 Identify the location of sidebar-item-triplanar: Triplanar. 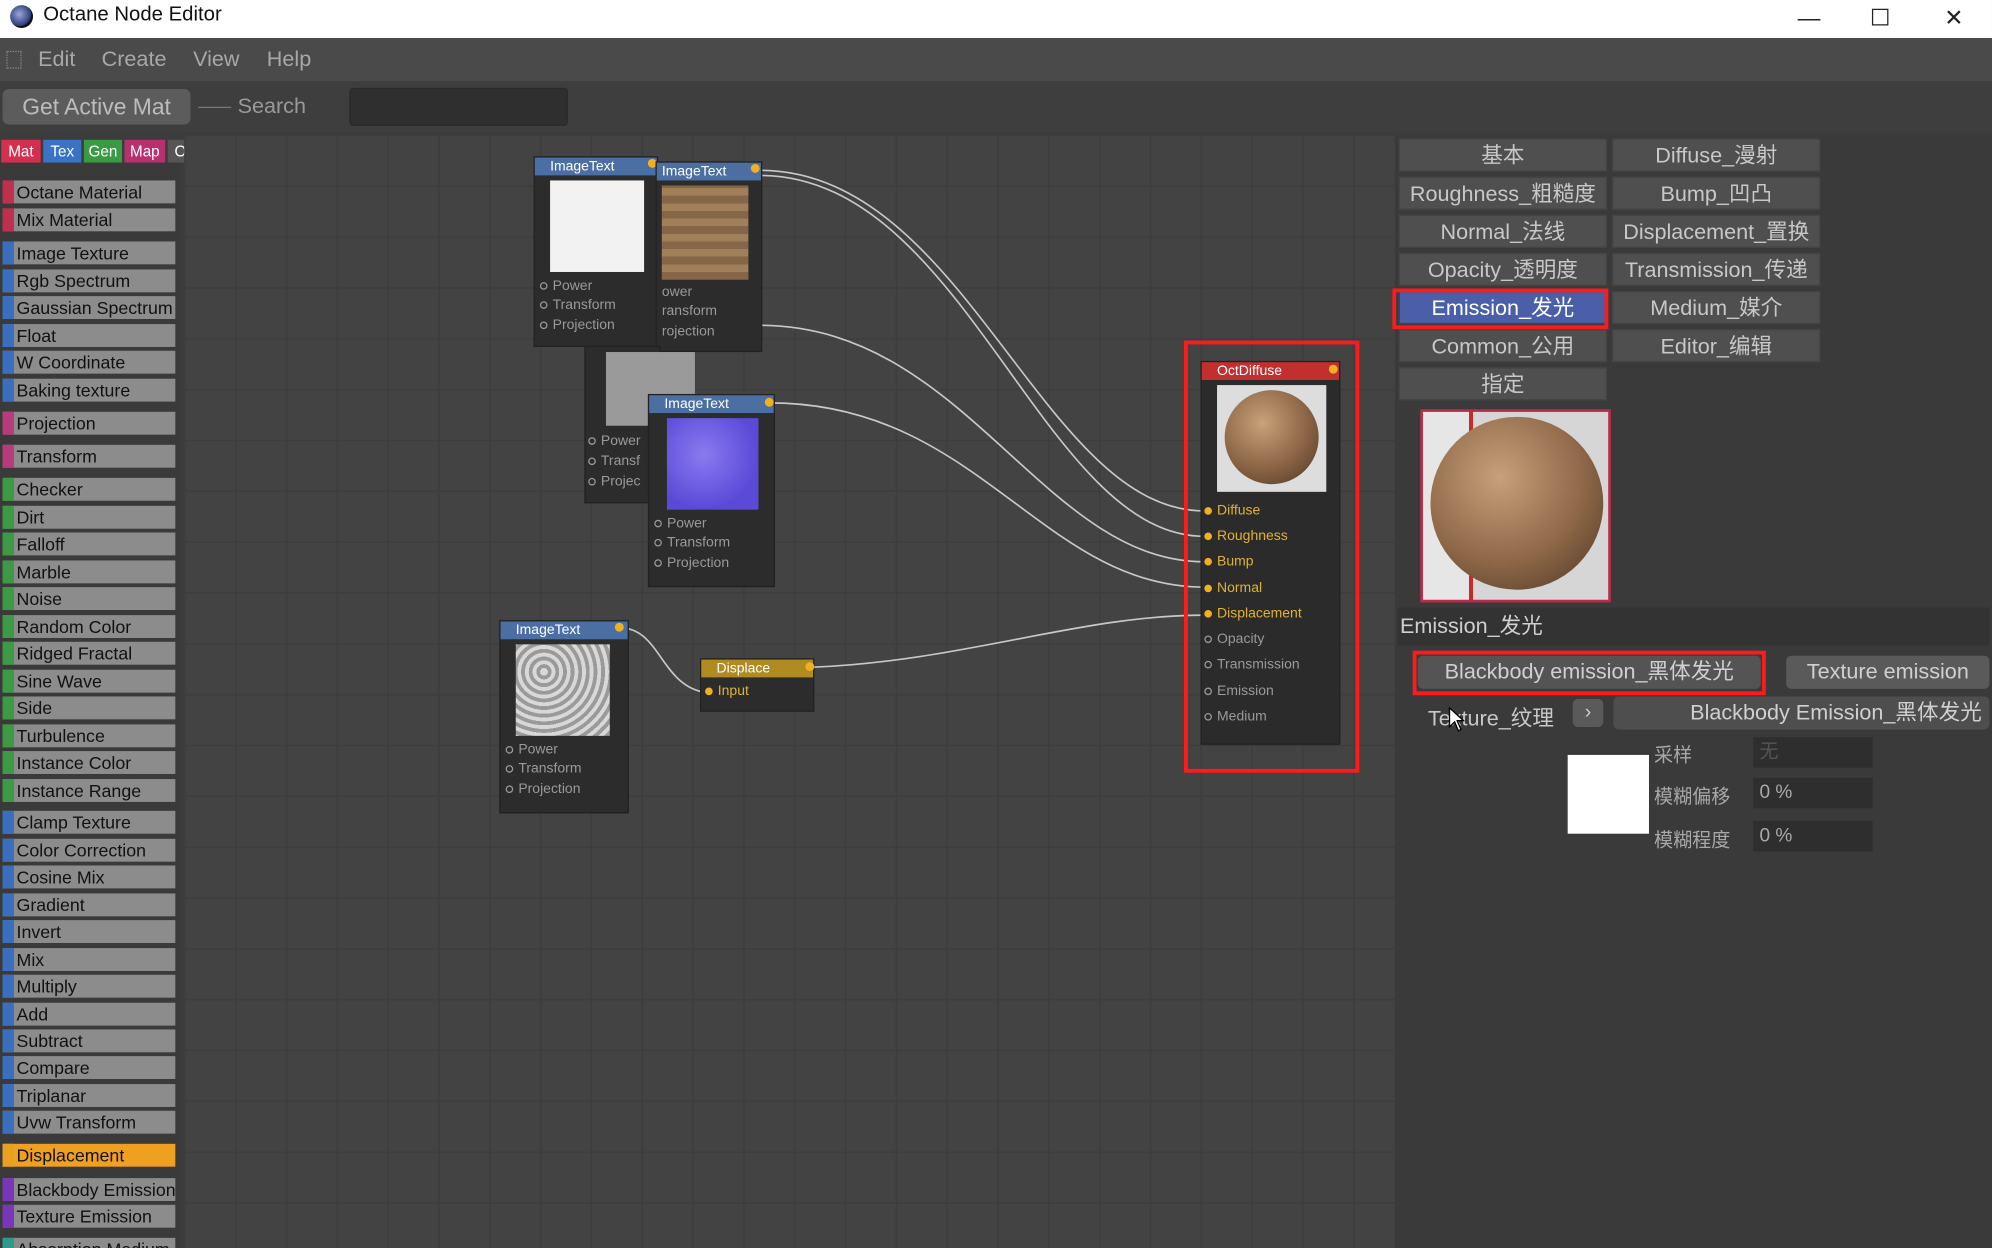
(89, 1095).